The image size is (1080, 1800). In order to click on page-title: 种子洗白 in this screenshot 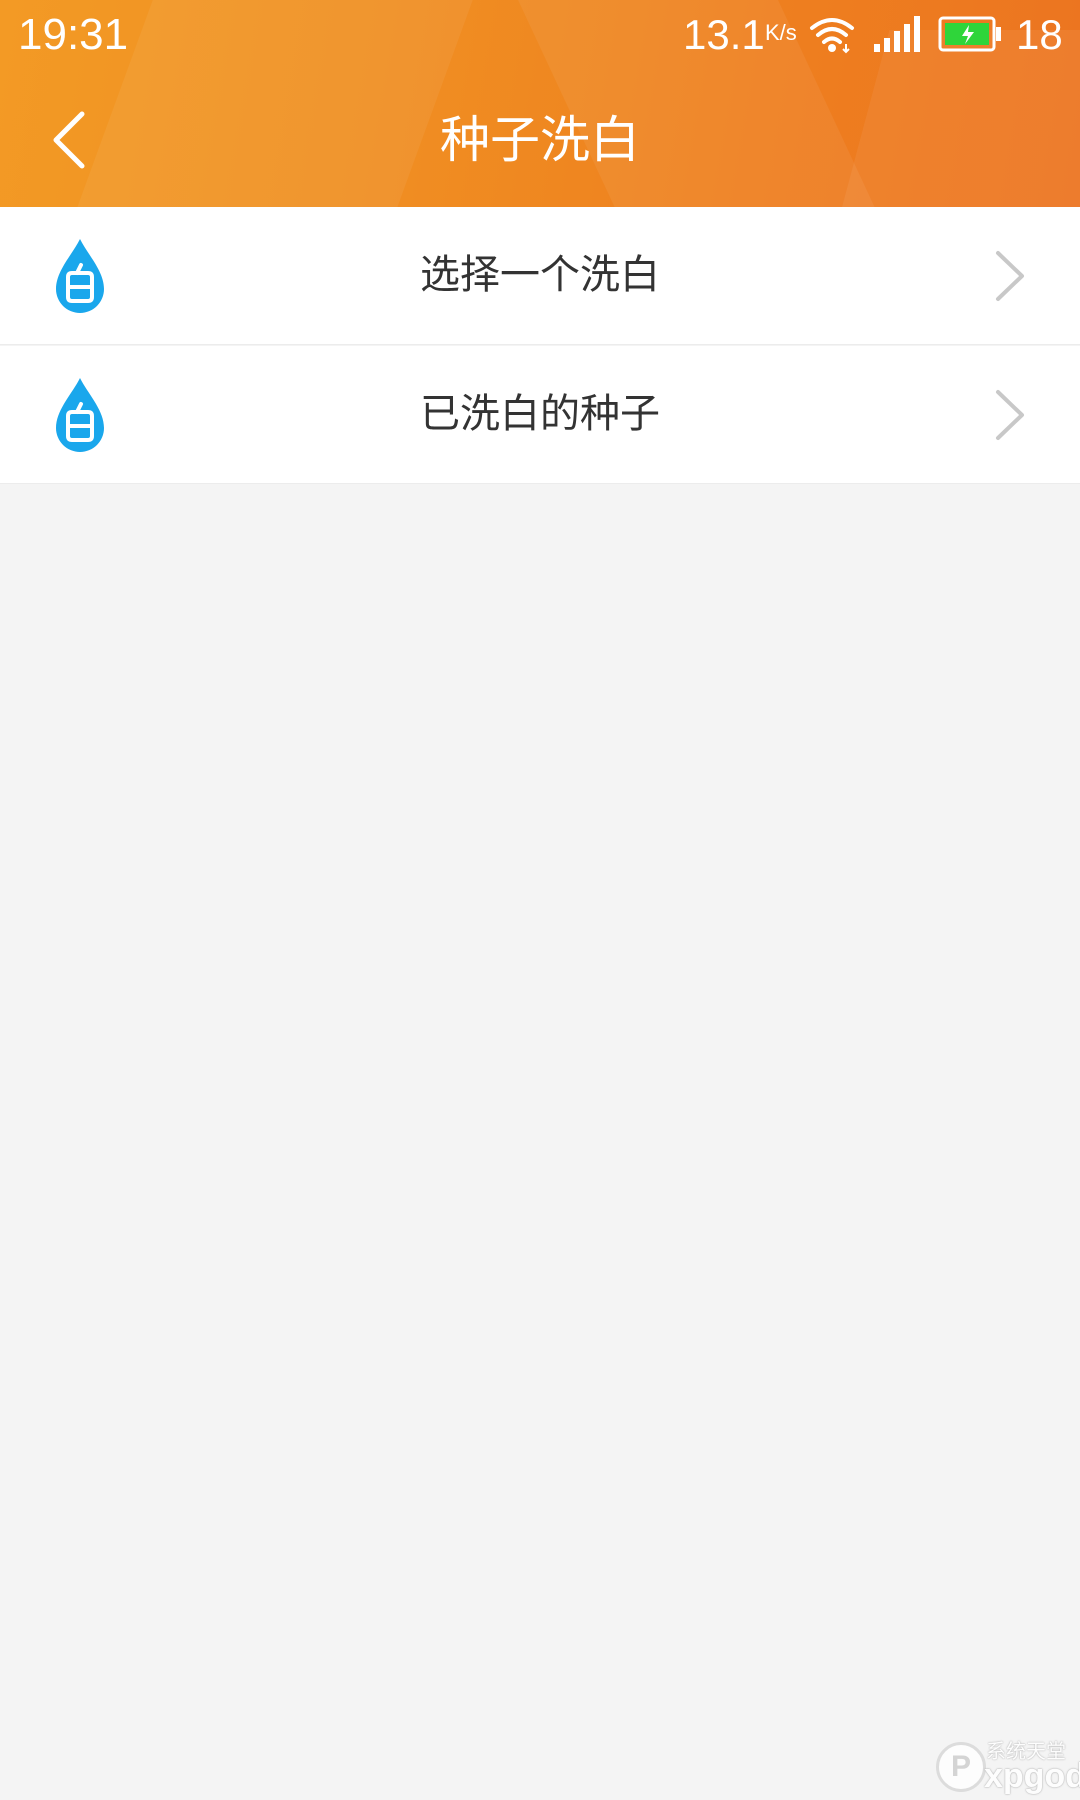, I will do `click(540, 140)`.